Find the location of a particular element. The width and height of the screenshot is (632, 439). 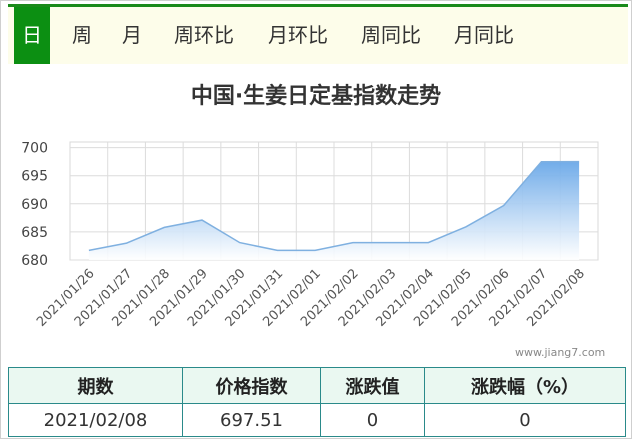

tab-week-year-on-year: 周同比 is located at coordinates (391, 35).